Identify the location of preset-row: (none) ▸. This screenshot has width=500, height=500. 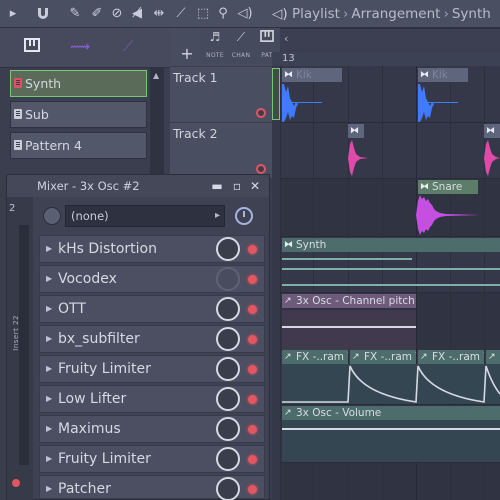
(152, 217).